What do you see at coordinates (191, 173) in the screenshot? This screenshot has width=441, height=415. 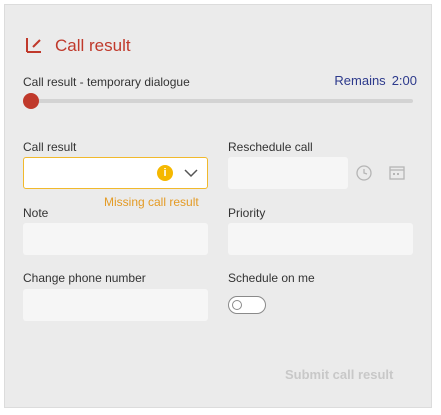 I see `chevron-down-icon` at bounding box center [191, 173].